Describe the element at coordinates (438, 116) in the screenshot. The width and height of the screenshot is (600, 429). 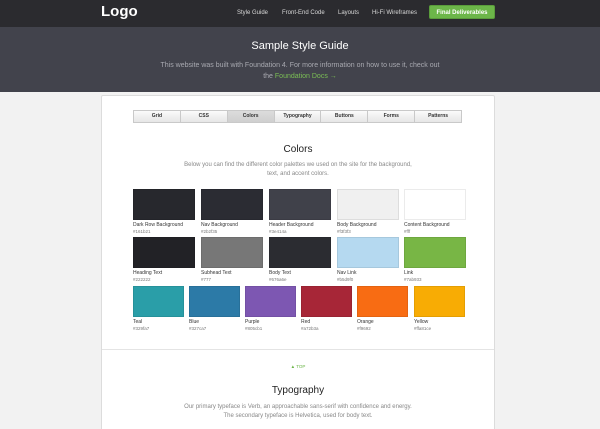
I see `tab-patterns: Patterns` at that location.